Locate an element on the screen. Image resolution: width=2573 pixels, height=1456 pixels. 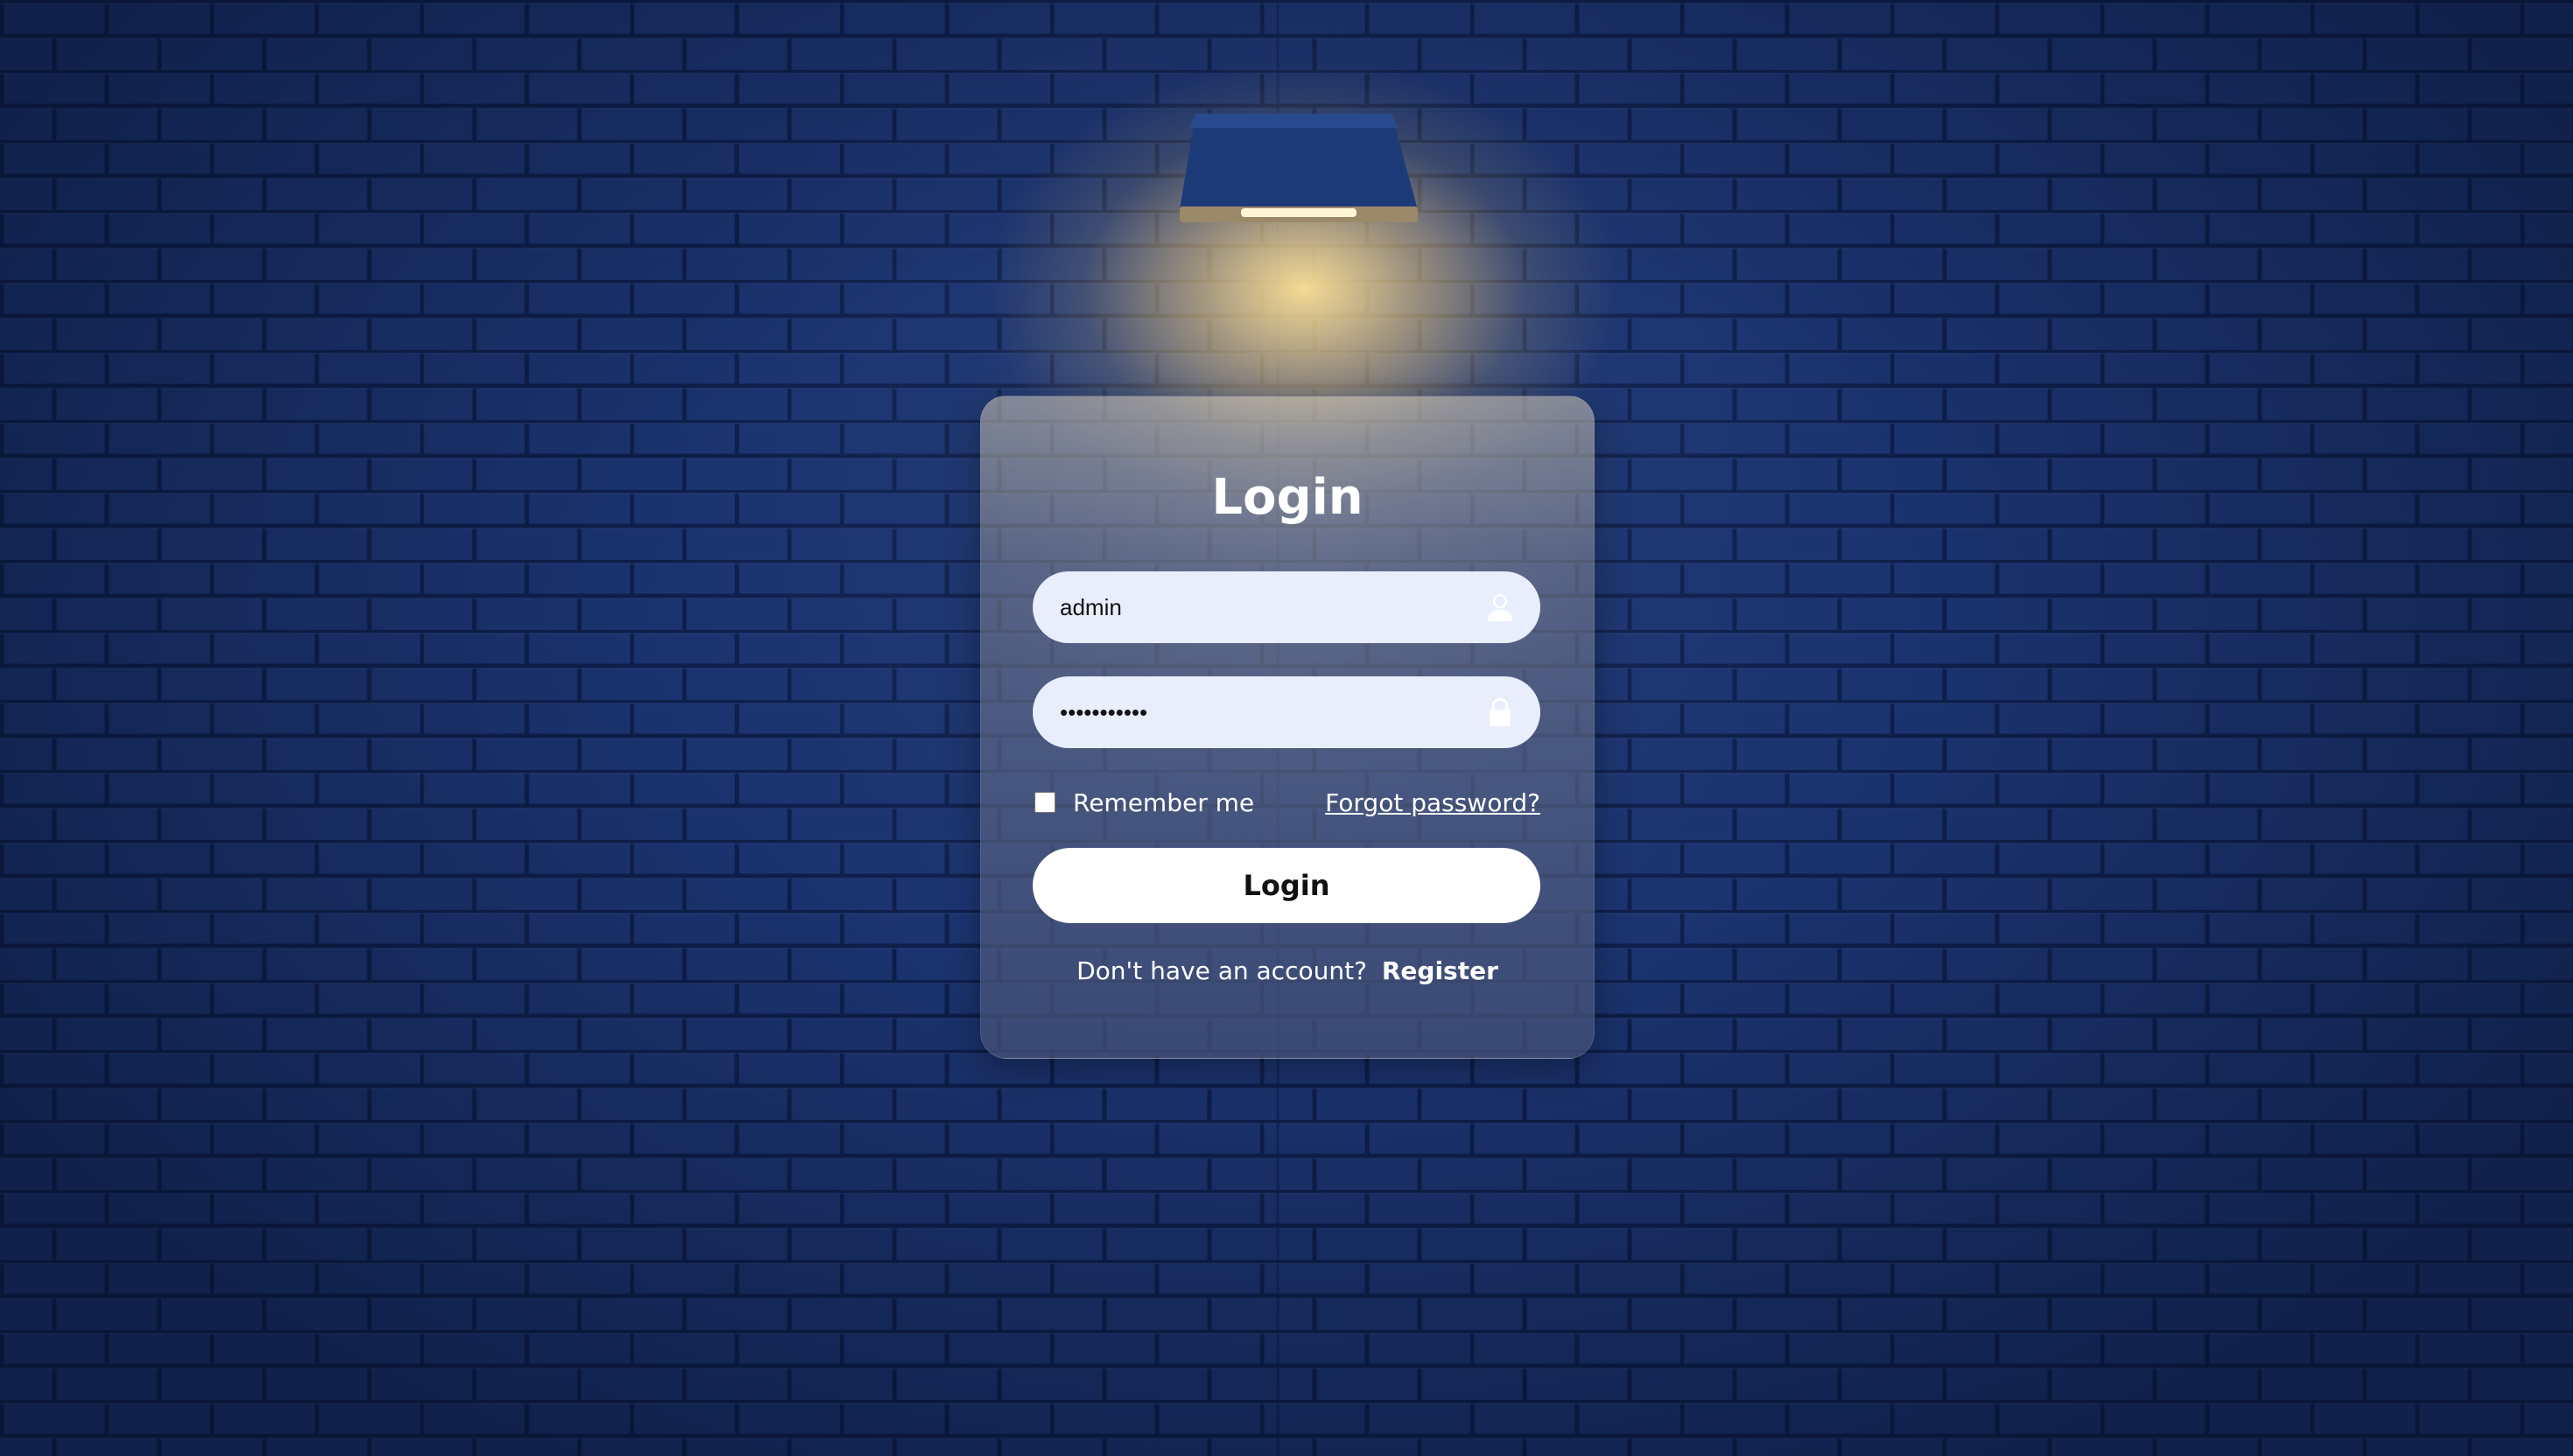
register-prompt: Don't have an account? Register is located at coordinates (1287, 970).